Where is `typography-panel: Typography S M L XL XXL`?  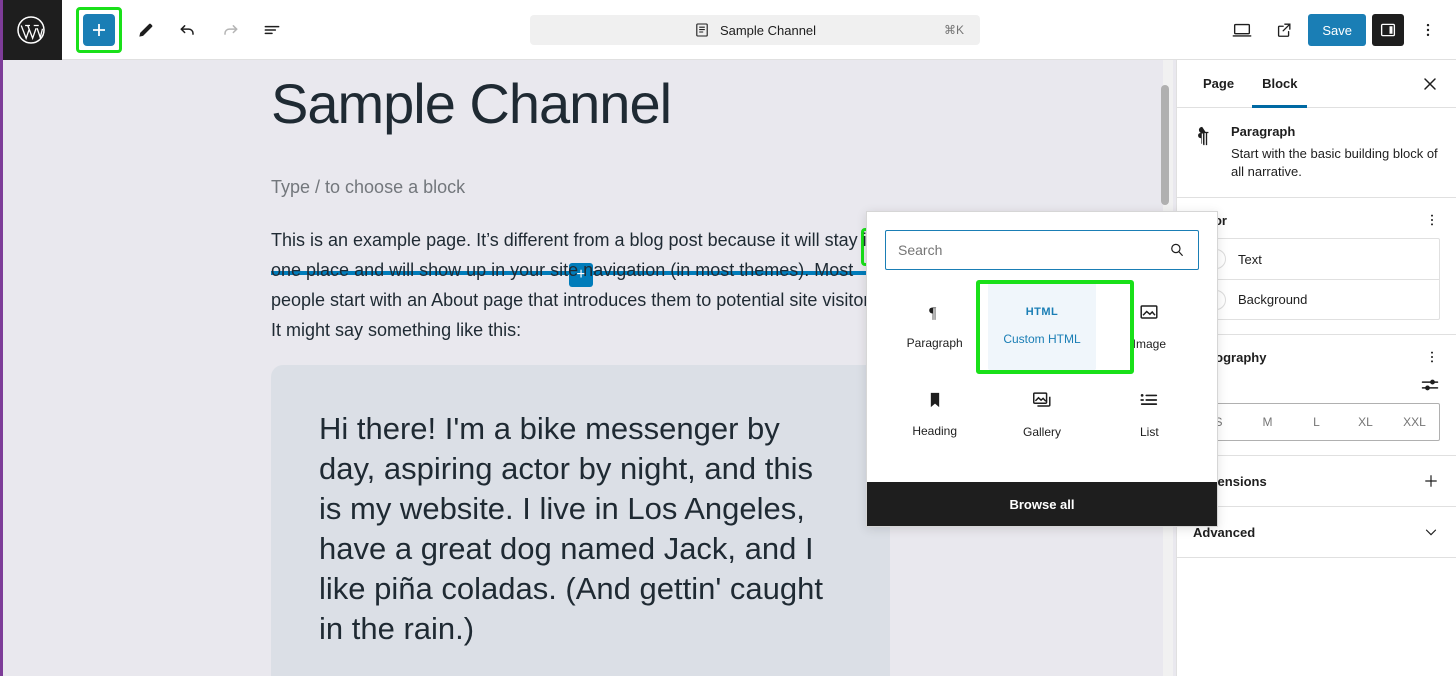
typography-panel: Typography S M L XL XXL is located at coordinates (1316, 395).